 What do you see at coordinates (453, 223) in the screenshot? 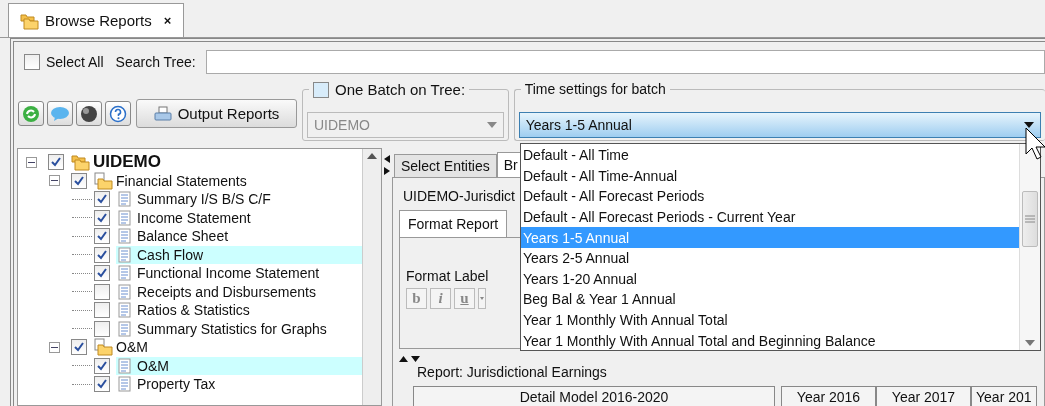
I see `format-tab: Format Report` at bounding box center [453, 223].